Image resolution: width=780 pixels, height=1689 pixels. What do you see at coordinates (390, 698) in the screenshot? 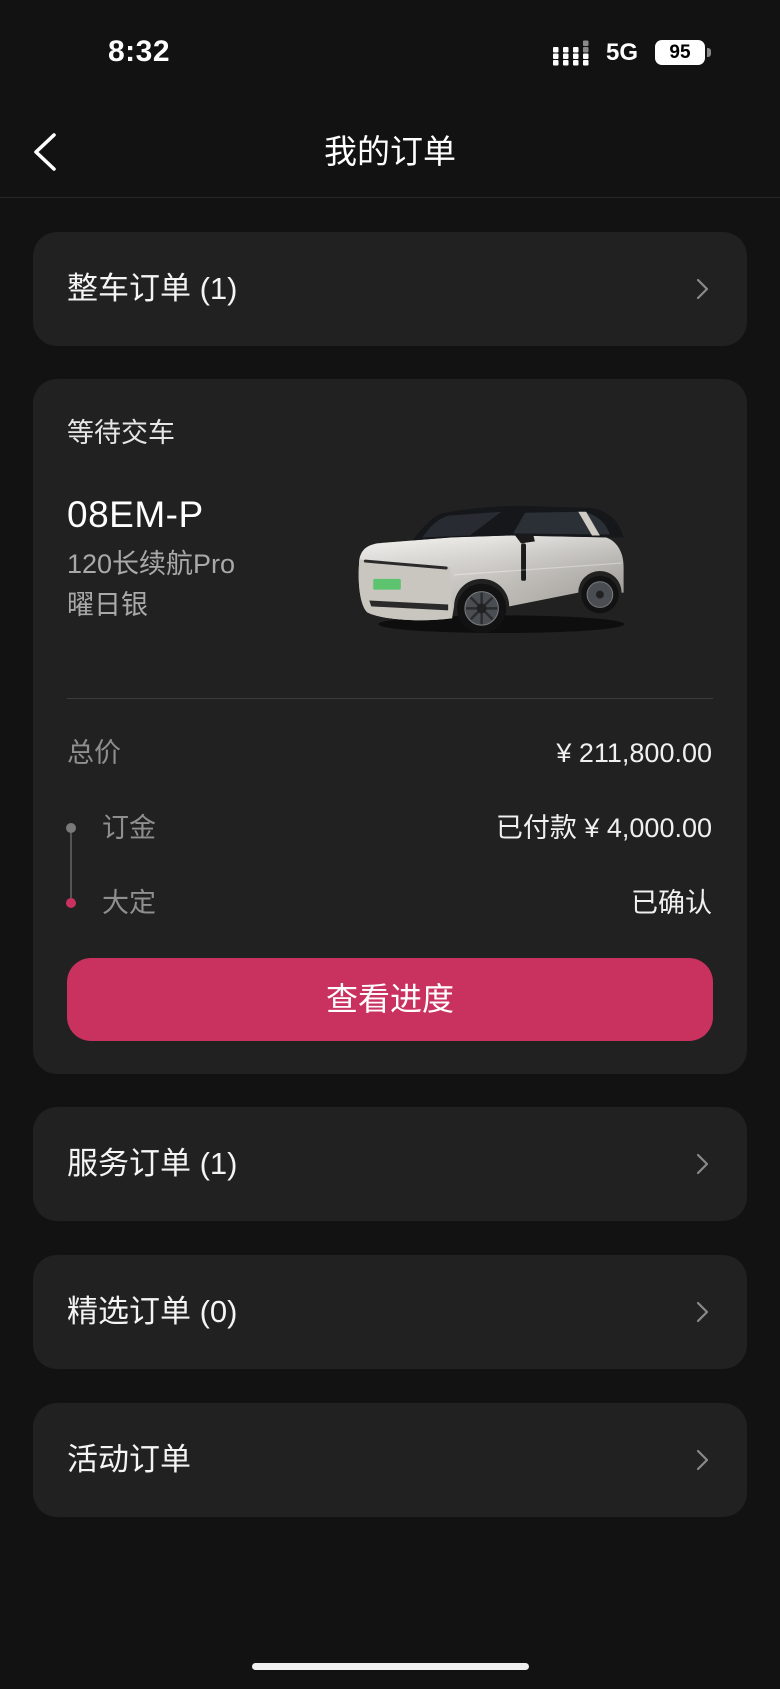
I see `card-divider` at bounding box center [390, 698].